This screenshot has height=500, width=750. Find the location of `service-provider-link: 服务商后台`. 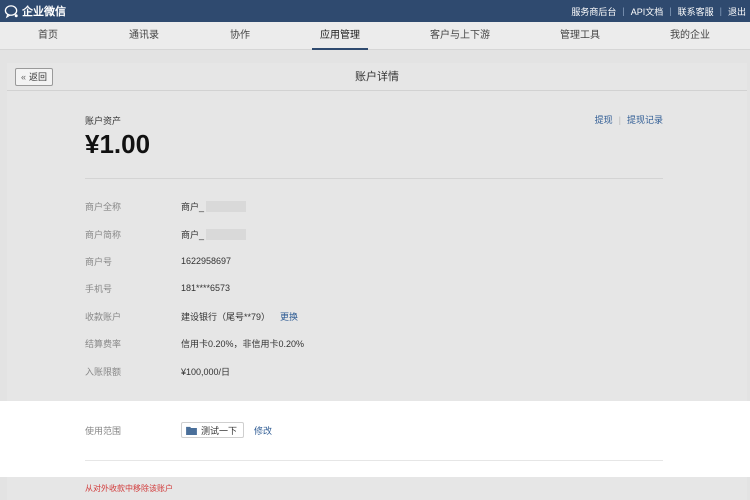

service-provider-link: 服务商后台 is located at coordinates (593, 11).